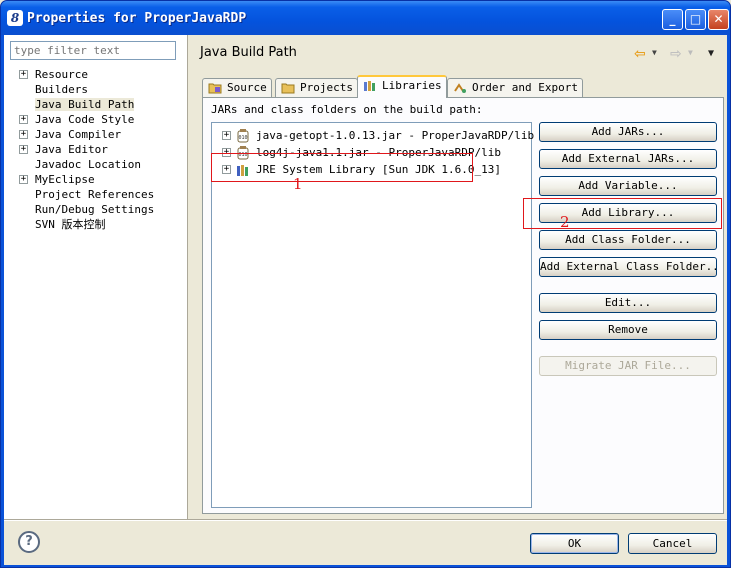  Describe the element at coordinates (460, 88) in the screenshot. I see `order-export-icon` at that location.